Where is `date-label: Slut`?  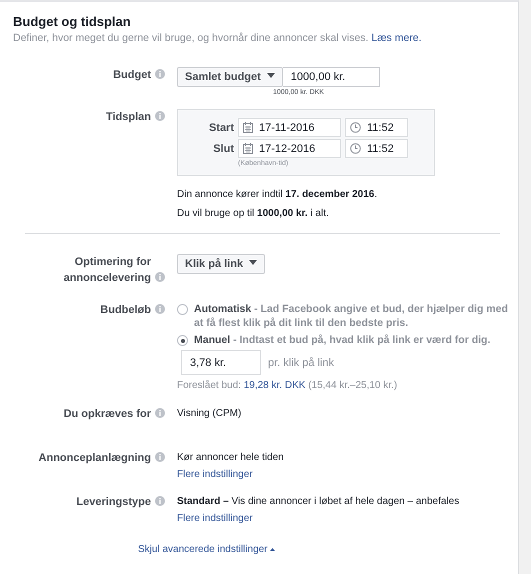
date-label: Slut is located at coordinates (223, 148).